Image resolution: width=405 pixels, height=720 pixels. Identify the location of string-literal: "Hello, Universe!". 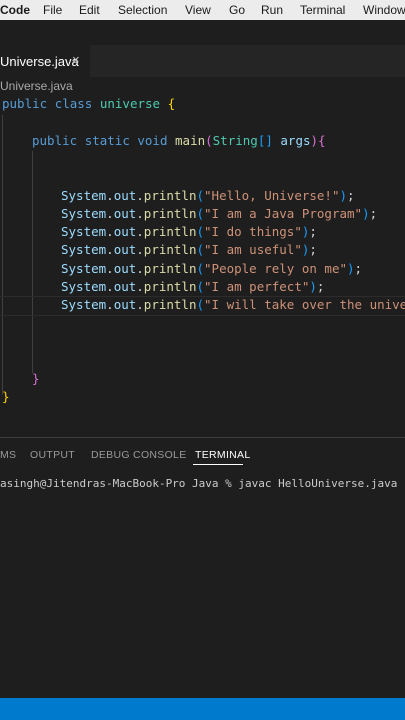
(272, 195).